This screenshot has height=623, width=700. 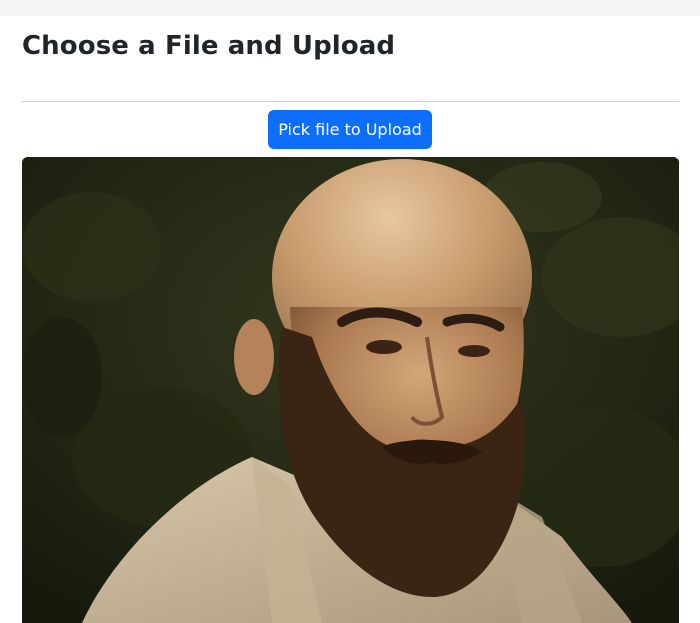 I want to click on pick-file-button: Pick file to Upload, so click(x=350, y=129).